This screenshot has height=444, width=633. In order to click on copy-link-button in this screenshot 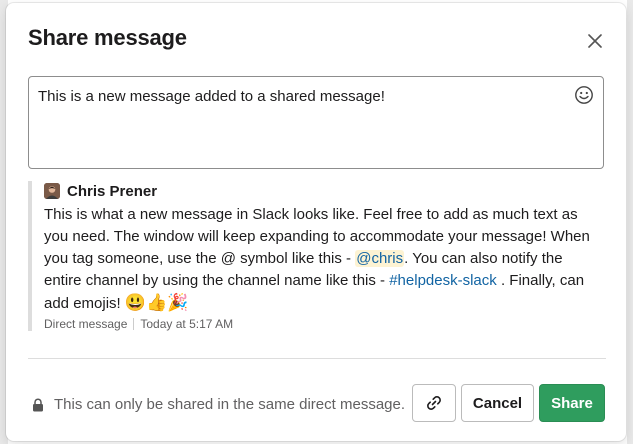, I will do `click(434, 403)`.